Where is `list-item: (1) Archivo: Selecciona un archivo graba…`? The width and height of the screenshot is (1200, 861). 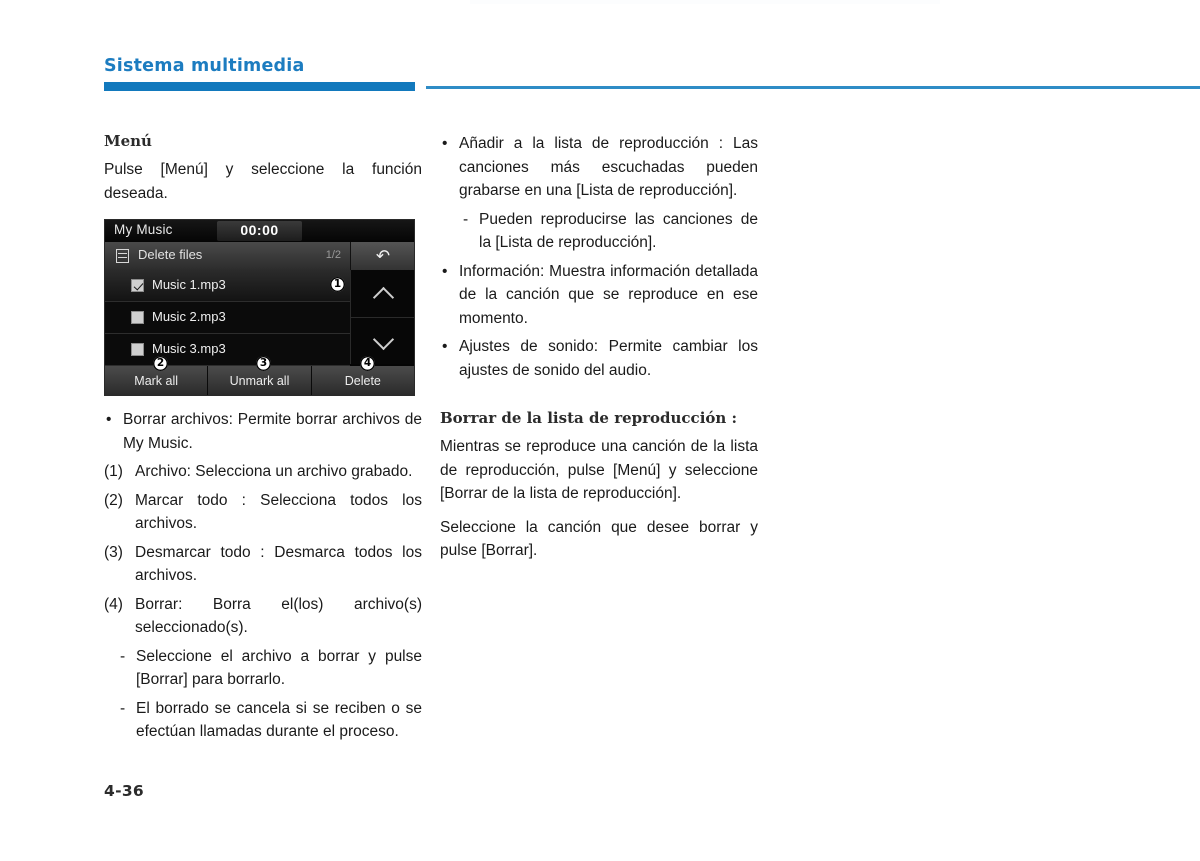
list-item: (1) Archivo: Selecciona un archivo graba… is located at coordinates (263, 472).